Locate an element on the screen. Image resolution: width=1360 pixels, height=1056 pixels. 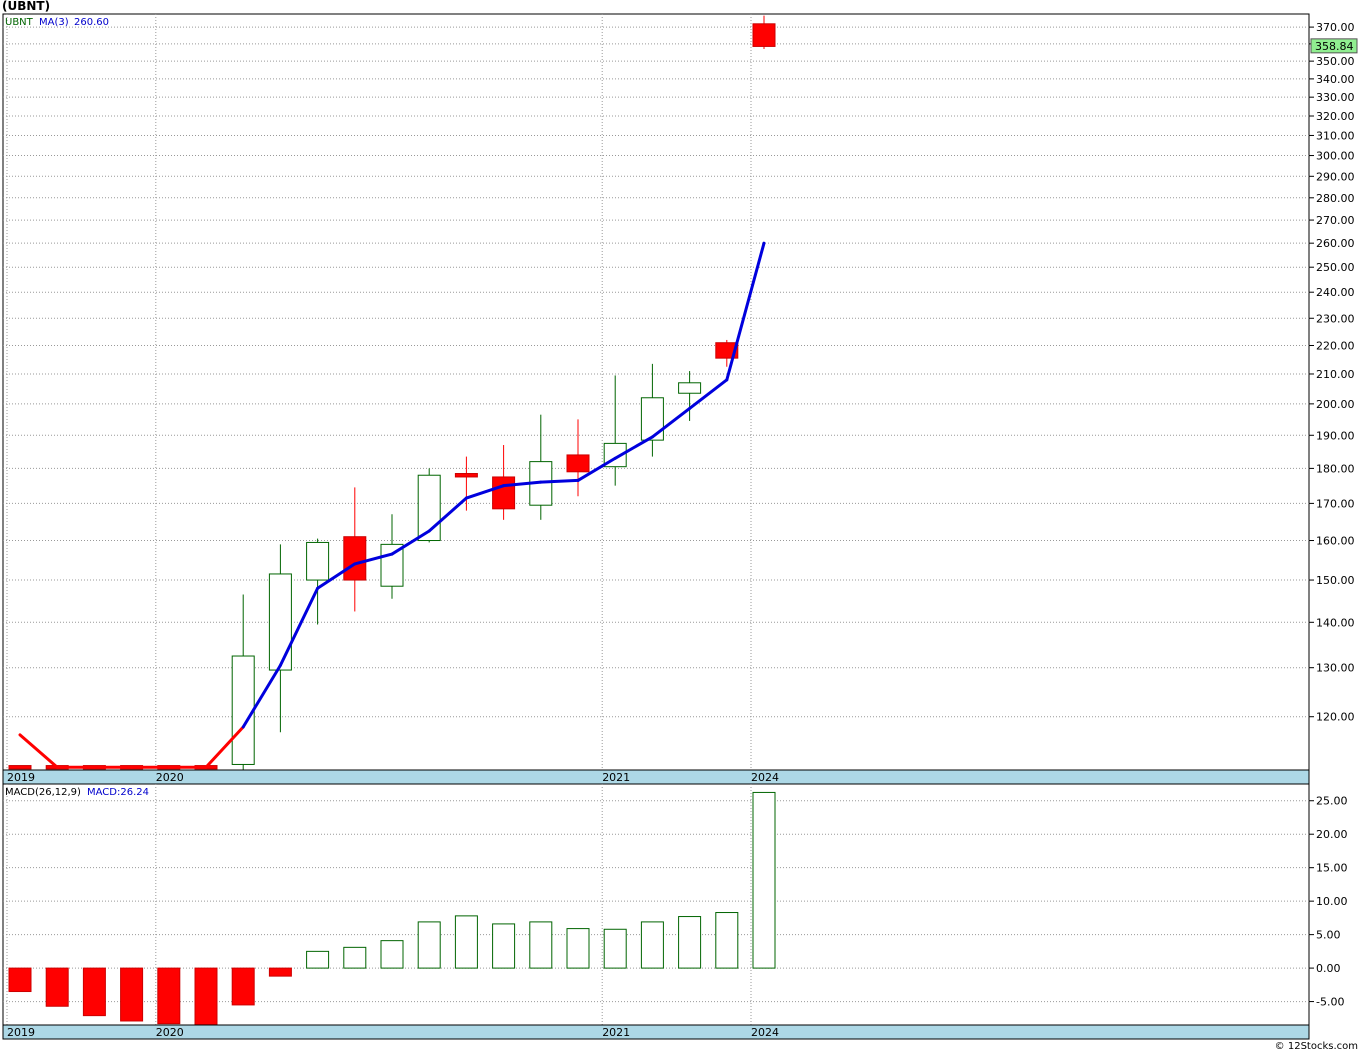
macd-date-label: 2024 is located at coordinates (765, 1032).